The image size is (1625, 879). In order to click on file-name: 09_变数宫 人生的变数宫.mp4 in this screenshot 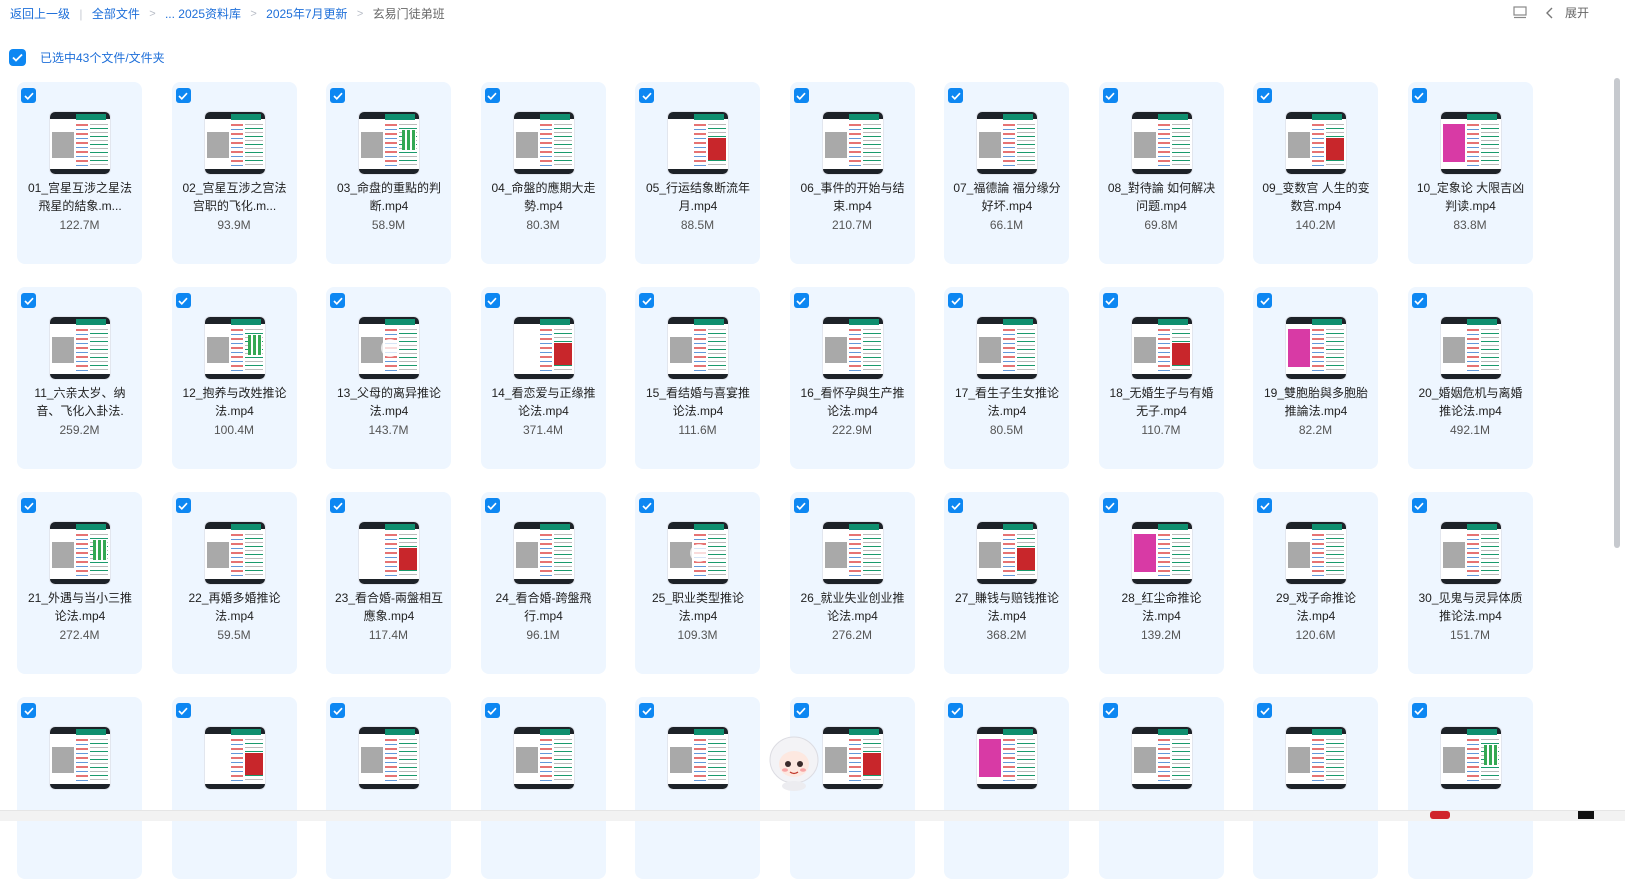, I will do `click(1316, 197)`.